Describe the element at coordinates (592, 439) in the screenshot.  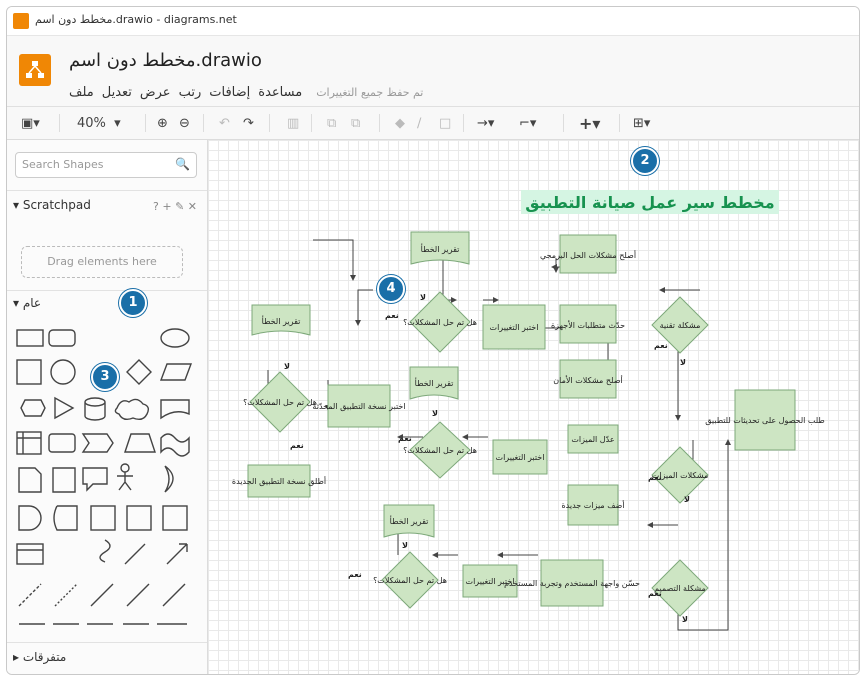
I see `flow-label-edit-features: عدّل الميزات` at that location.